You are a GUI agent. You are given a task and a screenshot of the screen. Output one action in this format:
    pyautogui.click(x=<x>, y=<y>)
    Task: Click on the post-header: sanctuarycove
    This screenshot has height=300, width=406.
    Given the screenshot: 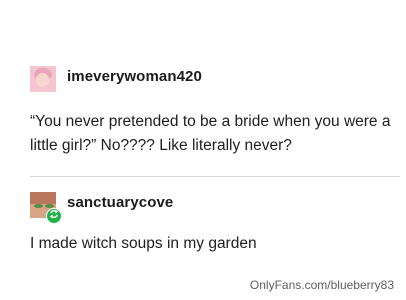 What is the action you would take?
    pyautogui.click(x=215, y=208)
    